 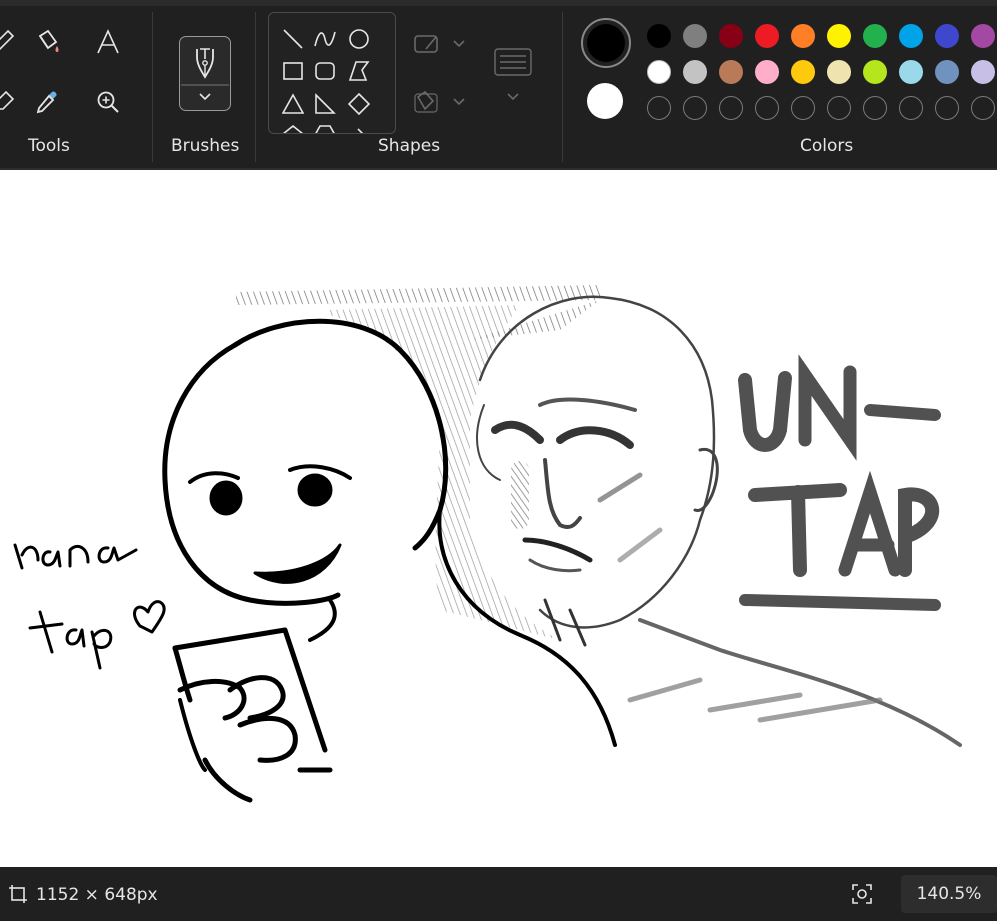 What do you see at coordinates (862, 896) in the screenshot?
I see `fit-to-window-icon` at bounding box center [862, 896].